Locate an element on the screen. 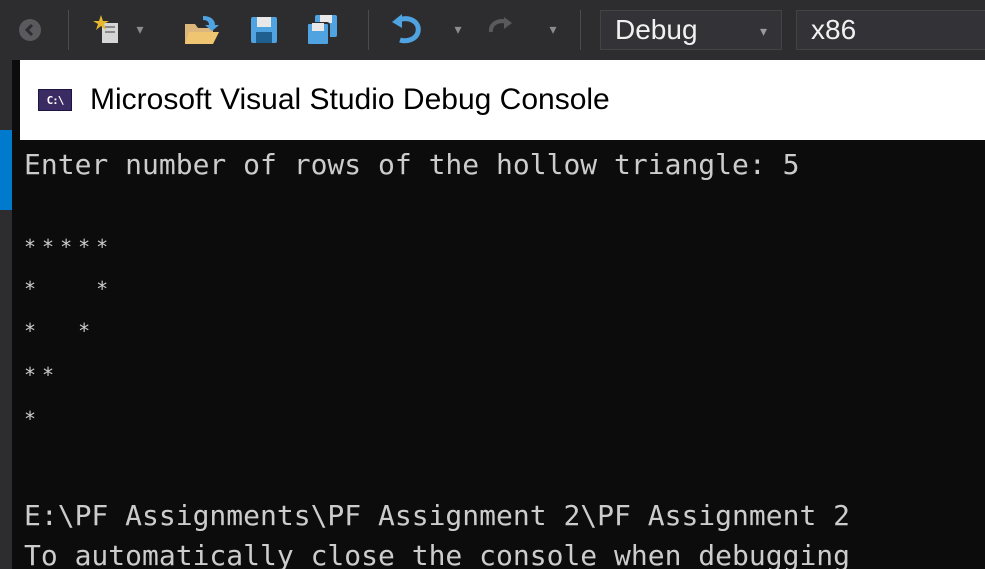  vs-toolbar: ▾ ▾ ▾ Debug ▾ x86 is located at coordinates (492, 30).